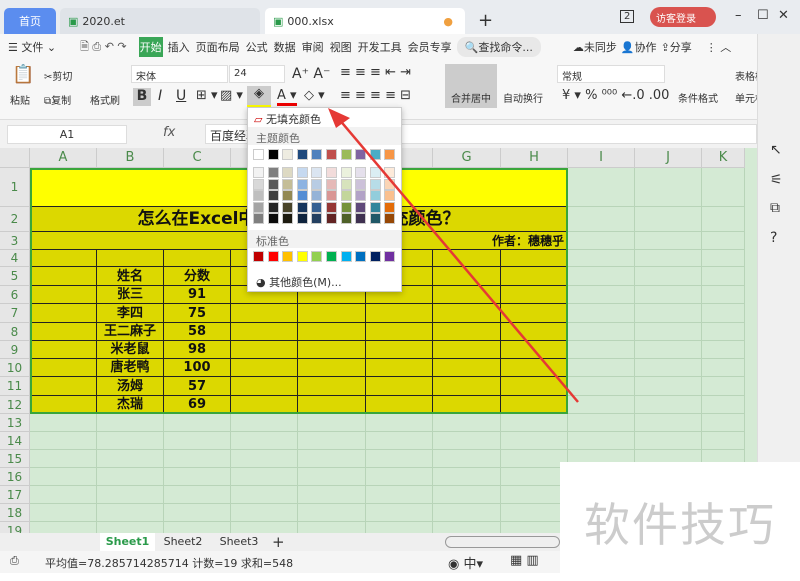  What do you see at coordinates (763, 15) in the screenshot?
I see `maximize-button: ☐` at bounding box center [763, 15].